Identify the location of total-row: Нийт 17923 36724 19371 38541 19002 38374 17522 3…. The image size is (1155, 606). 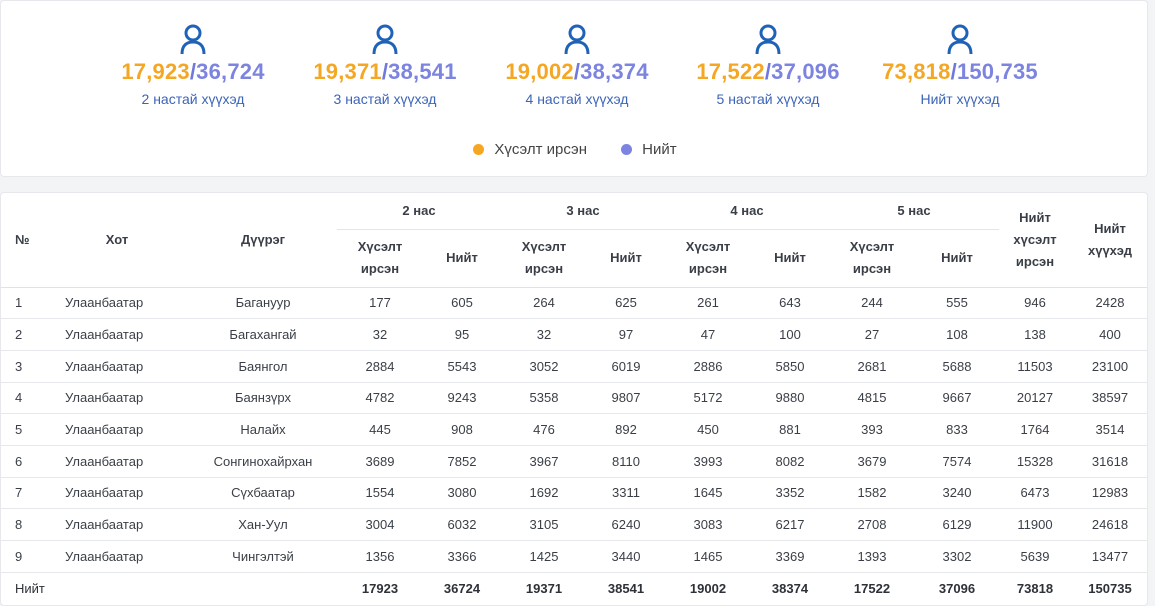
(574, 588).